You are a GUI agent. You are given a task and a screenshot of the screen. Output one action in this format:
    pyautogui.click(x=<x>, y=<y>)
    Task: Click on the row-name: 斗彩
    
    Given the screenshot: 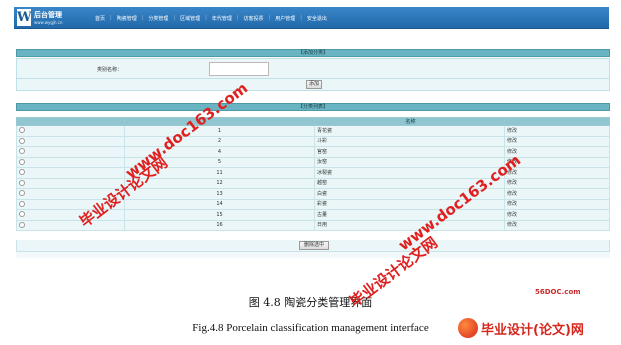 What is the action you would take?
    pyautogui.click(x=409, y=141)
    